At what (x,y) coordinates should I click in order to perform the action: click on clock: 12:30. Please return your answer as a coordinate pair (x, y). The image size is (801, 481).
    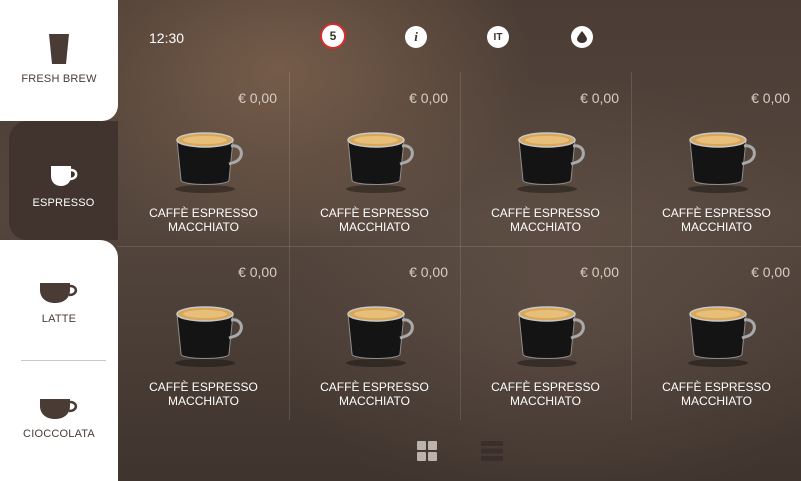
    Looking at the image, I should click on (167, 38).